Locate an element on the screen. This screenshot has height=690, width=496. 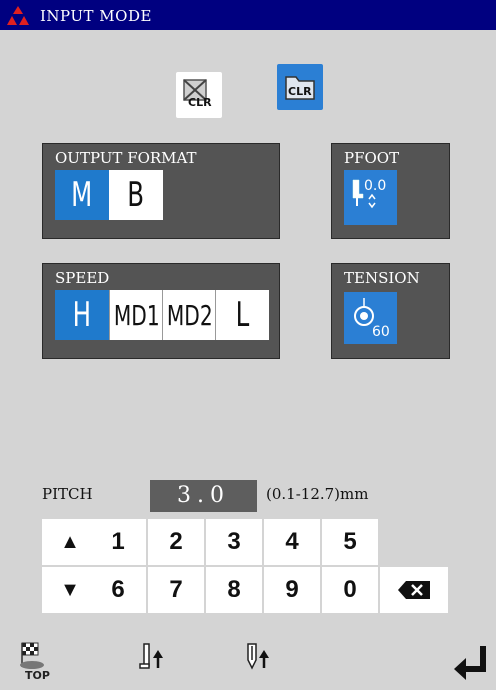
speed-option-h: H is located at coordinates (82, 315).